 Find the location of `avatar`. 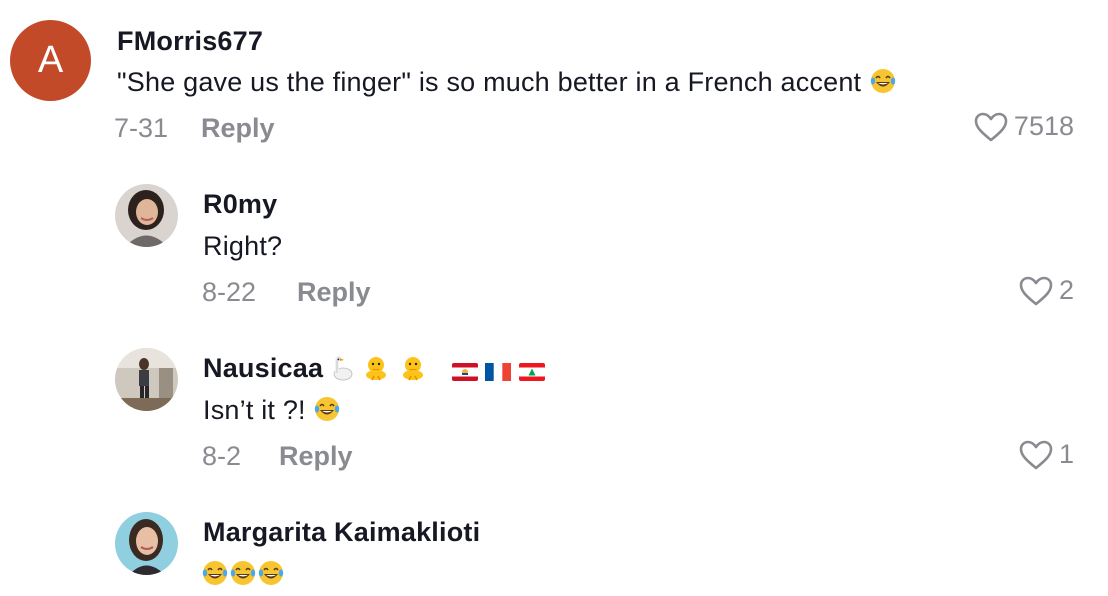

avatar is located at coordinates (146, 543).